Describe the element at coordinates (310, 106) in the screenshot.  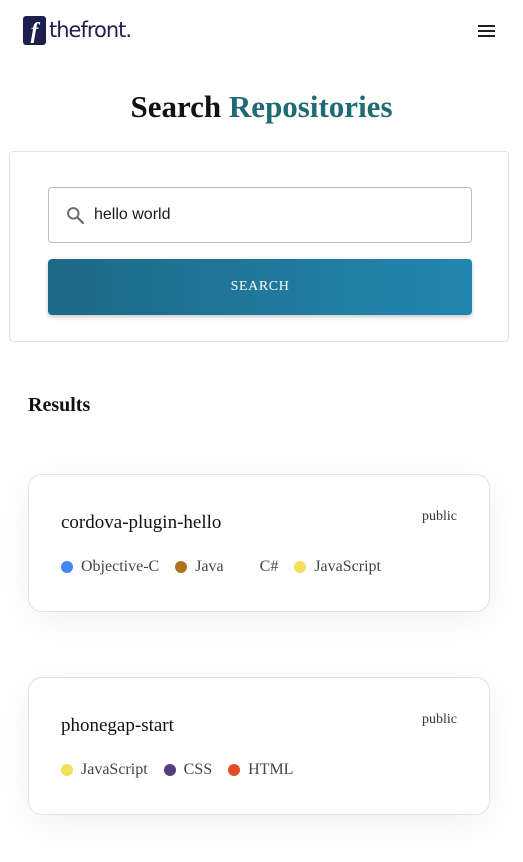
I see `page-title-accent: Repositories` at that location.